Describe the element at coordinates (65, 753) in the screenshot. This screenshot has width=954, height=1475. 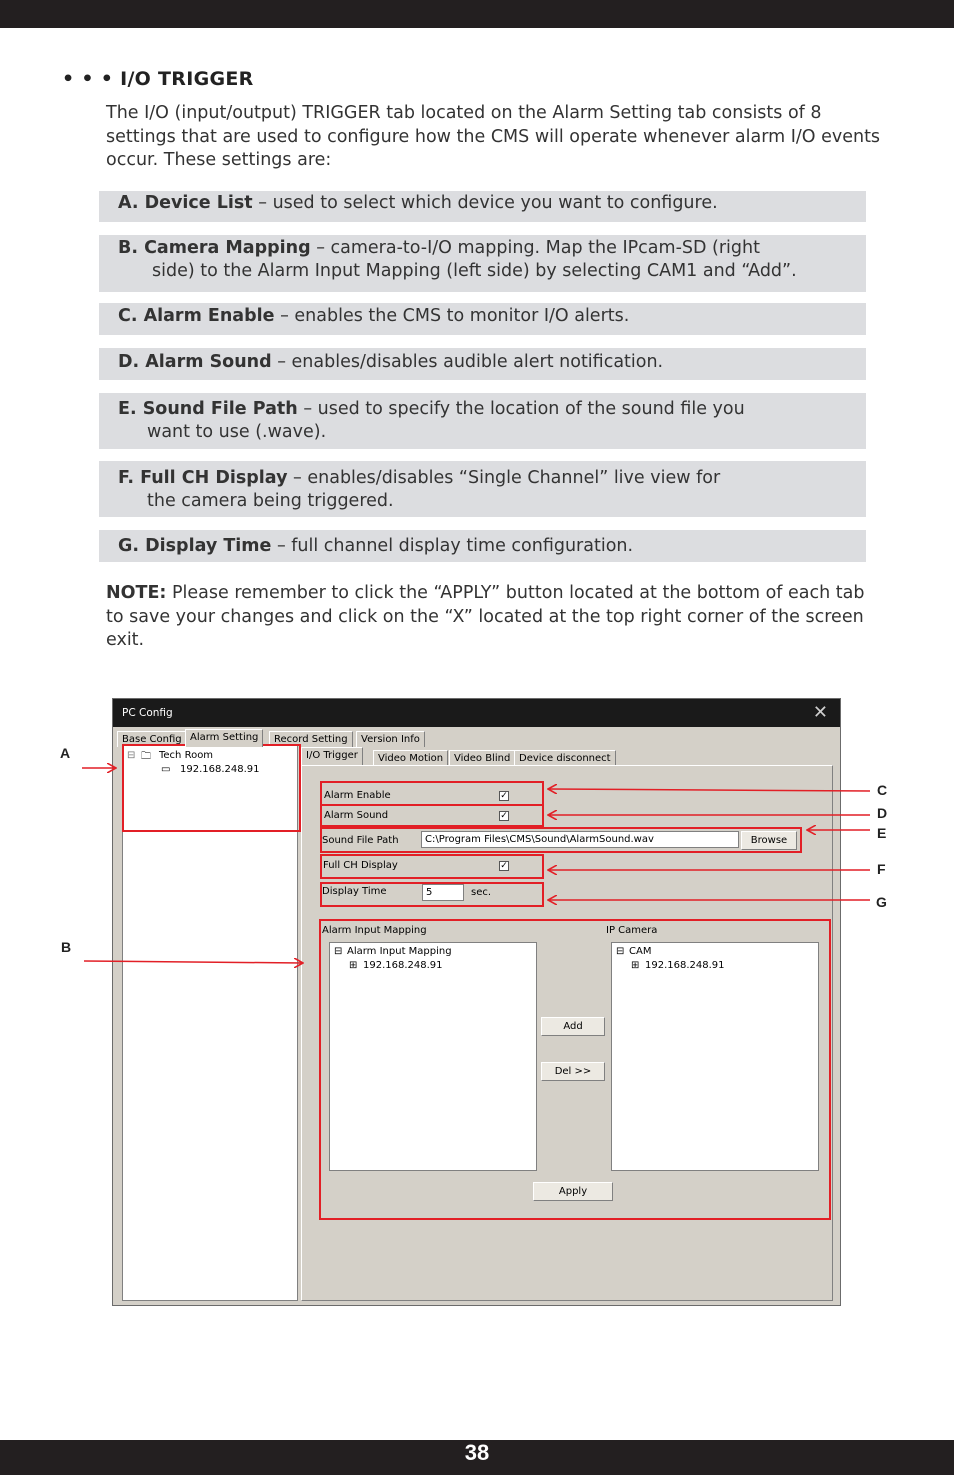
I see `callout-label-a: A` at that location.